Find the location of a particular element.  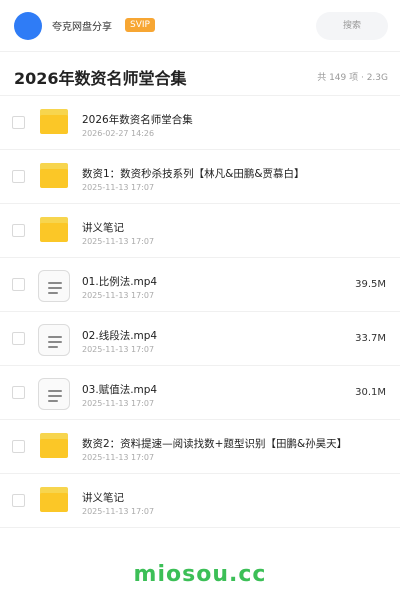

item-size: 33.7M is located at coordinates (370, 338).